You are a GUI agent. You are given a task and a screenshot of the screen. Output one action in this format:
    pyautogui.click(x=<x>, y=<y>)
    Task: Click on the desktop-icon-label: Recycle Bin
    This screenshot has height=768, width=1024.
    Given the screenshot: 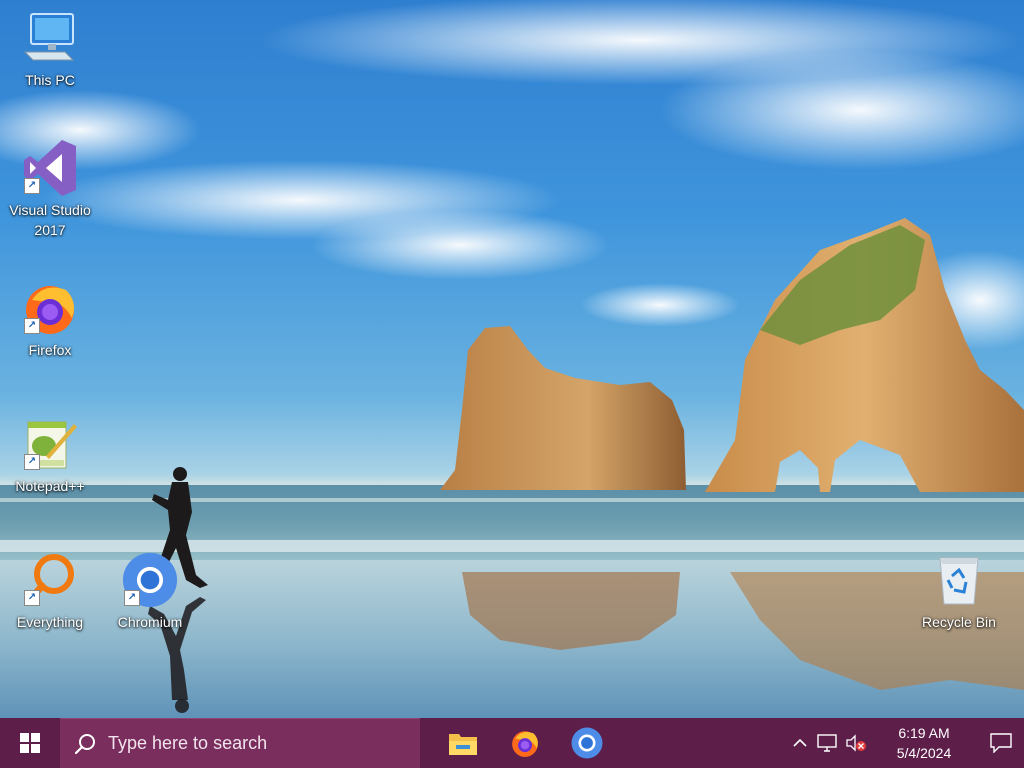 What is the action you would take?
    pyautogui.click(x=959, y=622)
    